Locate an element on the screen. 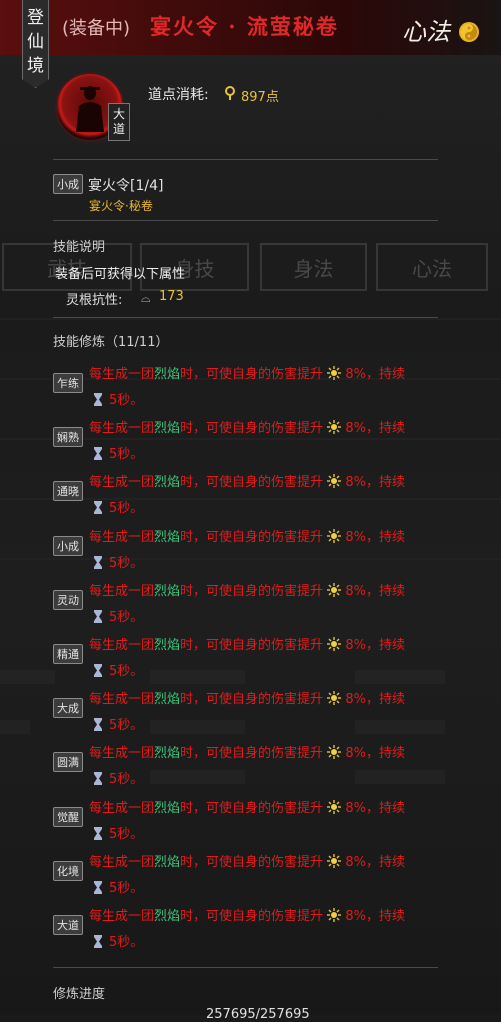 The width and height of the screenshot is (501, 1022). tier-badge: 化境 is located at coordinates (68, 870).